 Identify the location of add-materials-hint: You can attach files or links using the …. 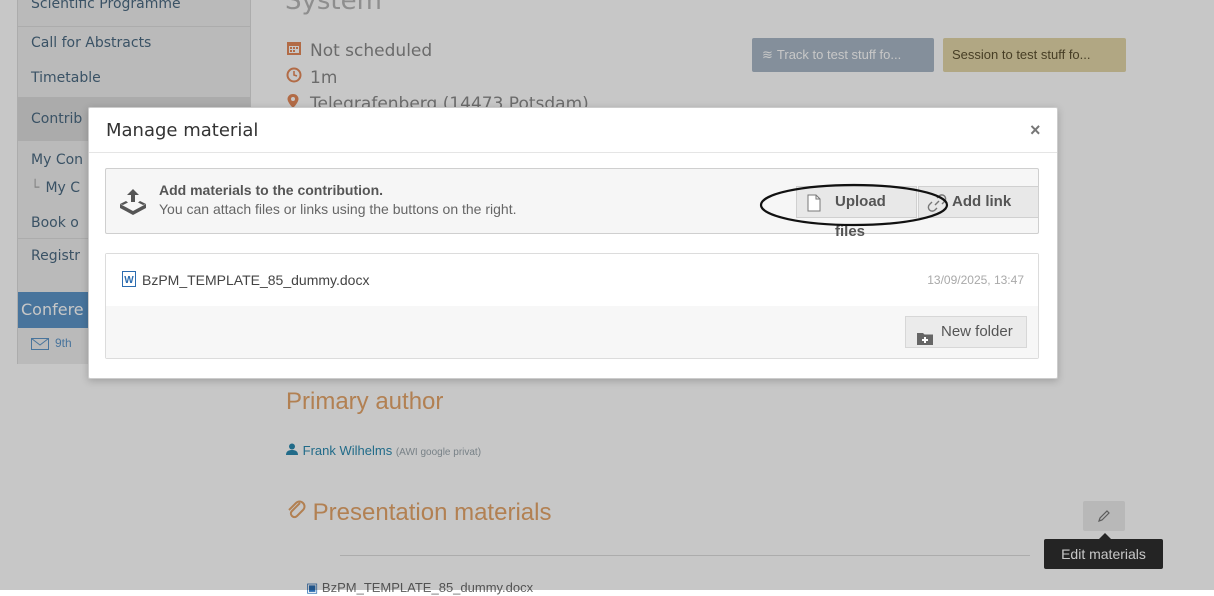
(338, 209).